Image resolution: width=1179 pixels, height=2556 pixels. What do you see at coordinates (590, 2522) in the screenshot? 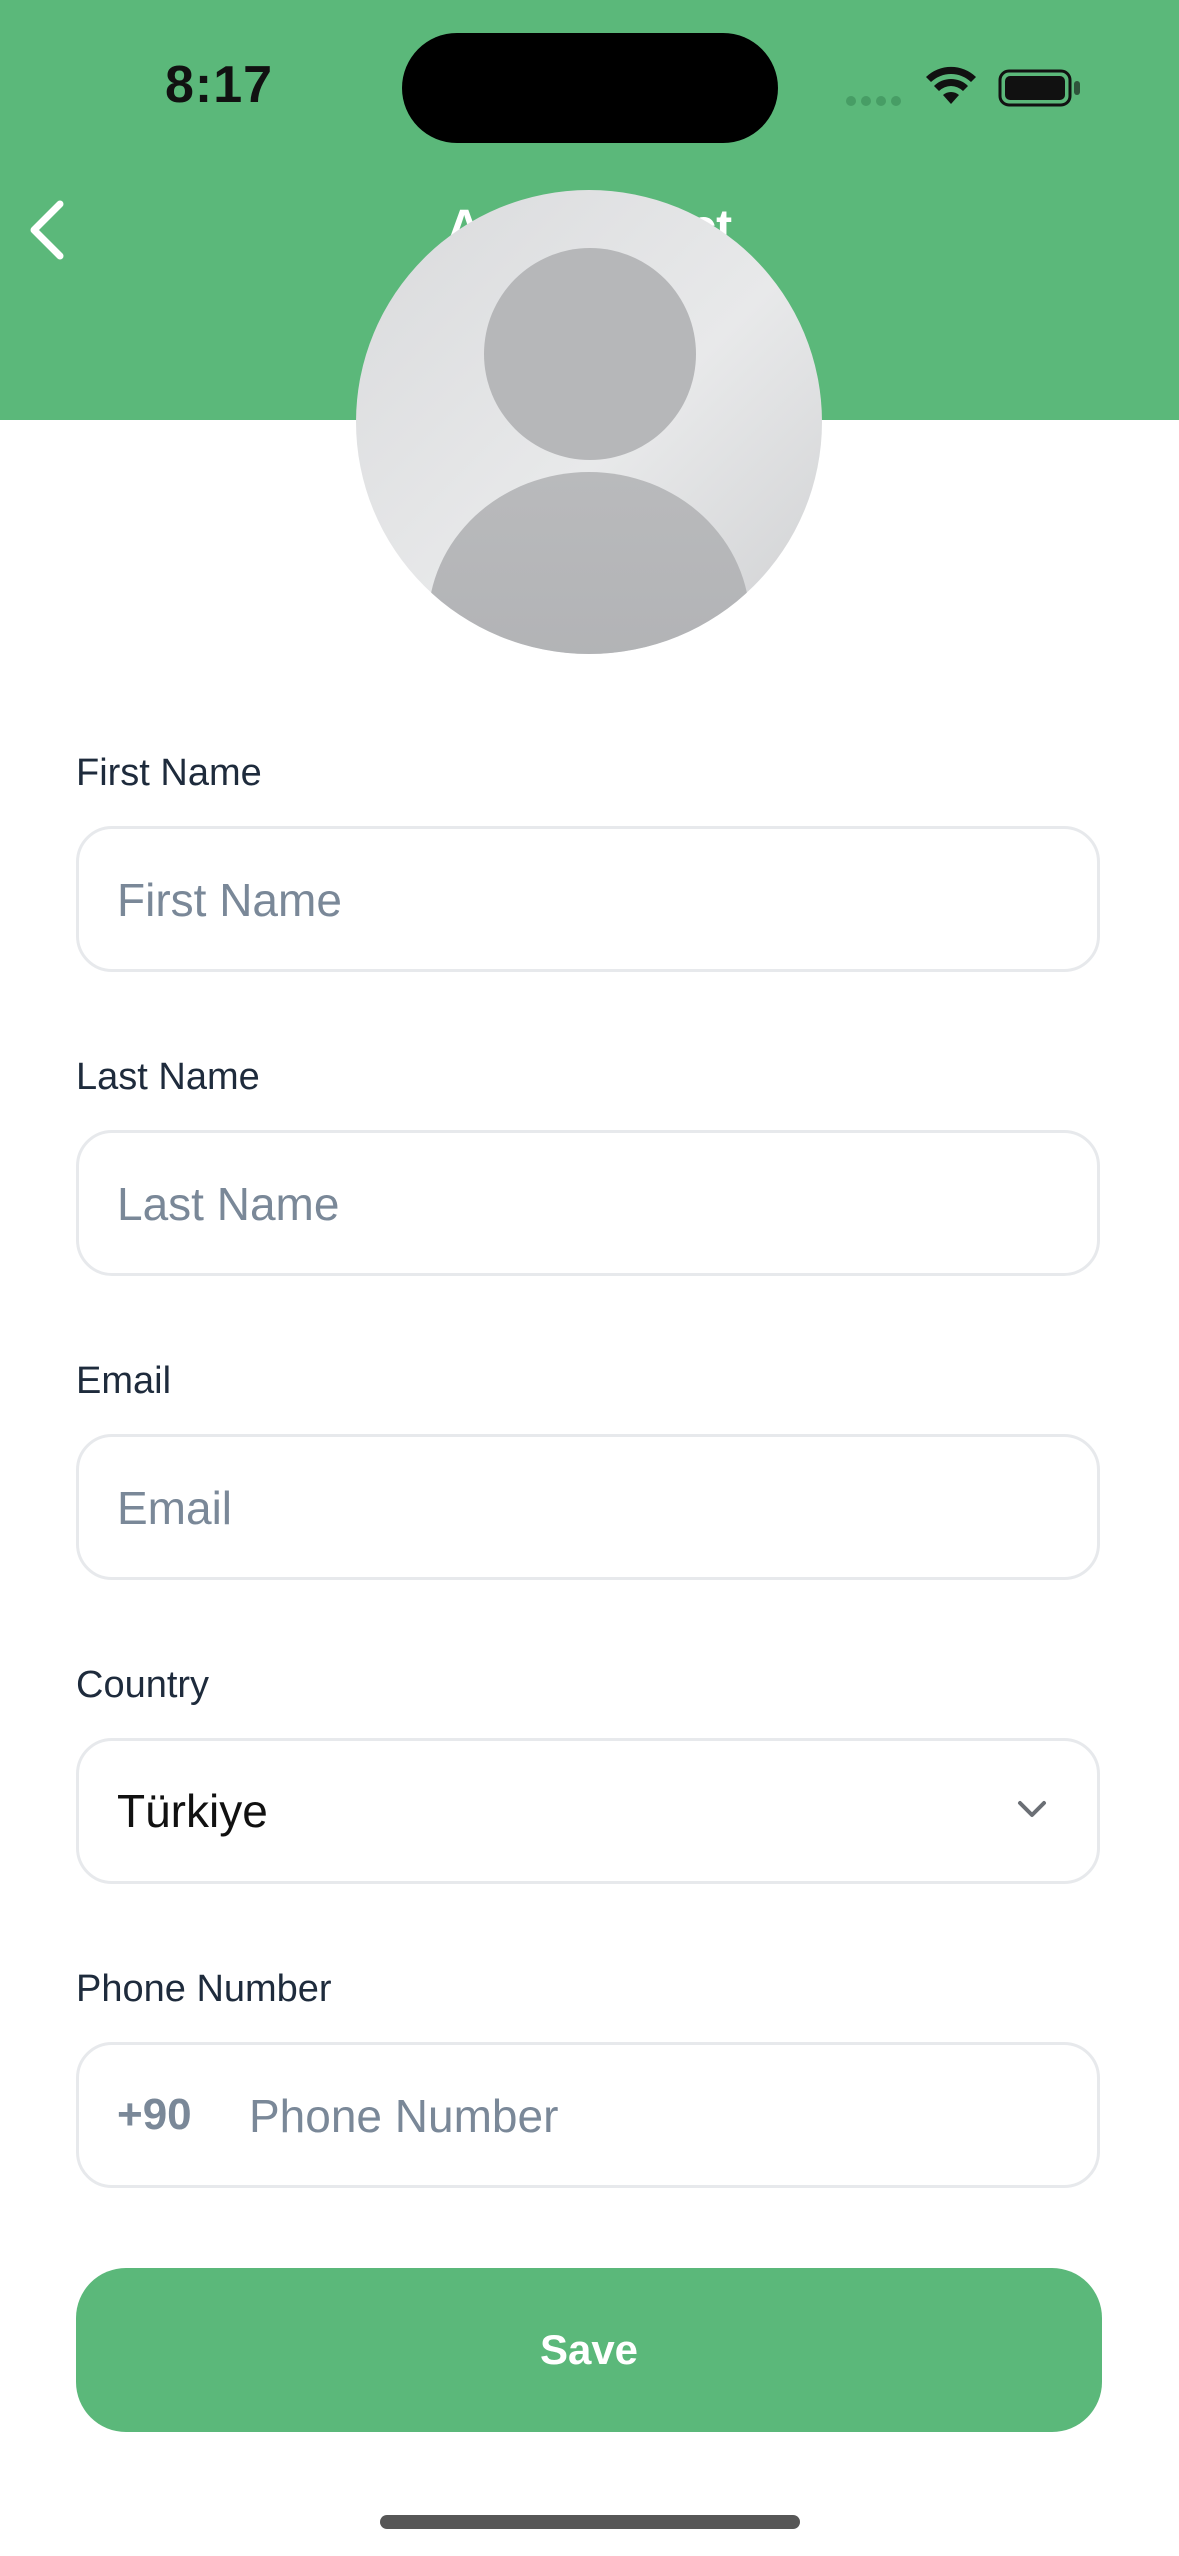
I see `home-indicator` at bounding box center [590, 2522].